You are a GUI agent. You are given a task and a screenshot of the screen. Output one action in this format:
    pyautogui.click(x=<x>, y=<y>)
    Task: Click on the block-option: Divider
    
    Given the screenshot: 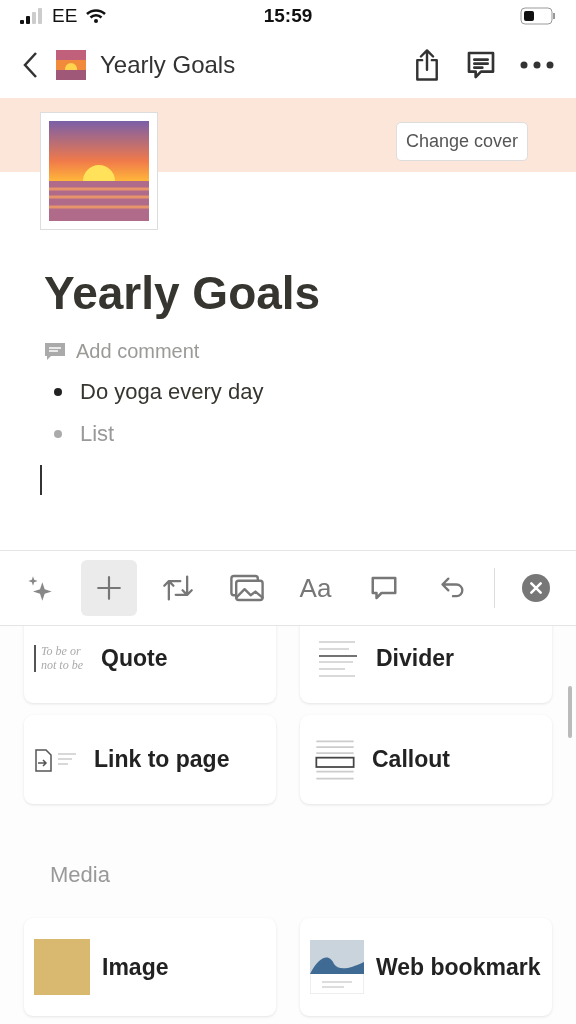 What is the action you would take?
    pyautogui.click(x=426, y=664)
    